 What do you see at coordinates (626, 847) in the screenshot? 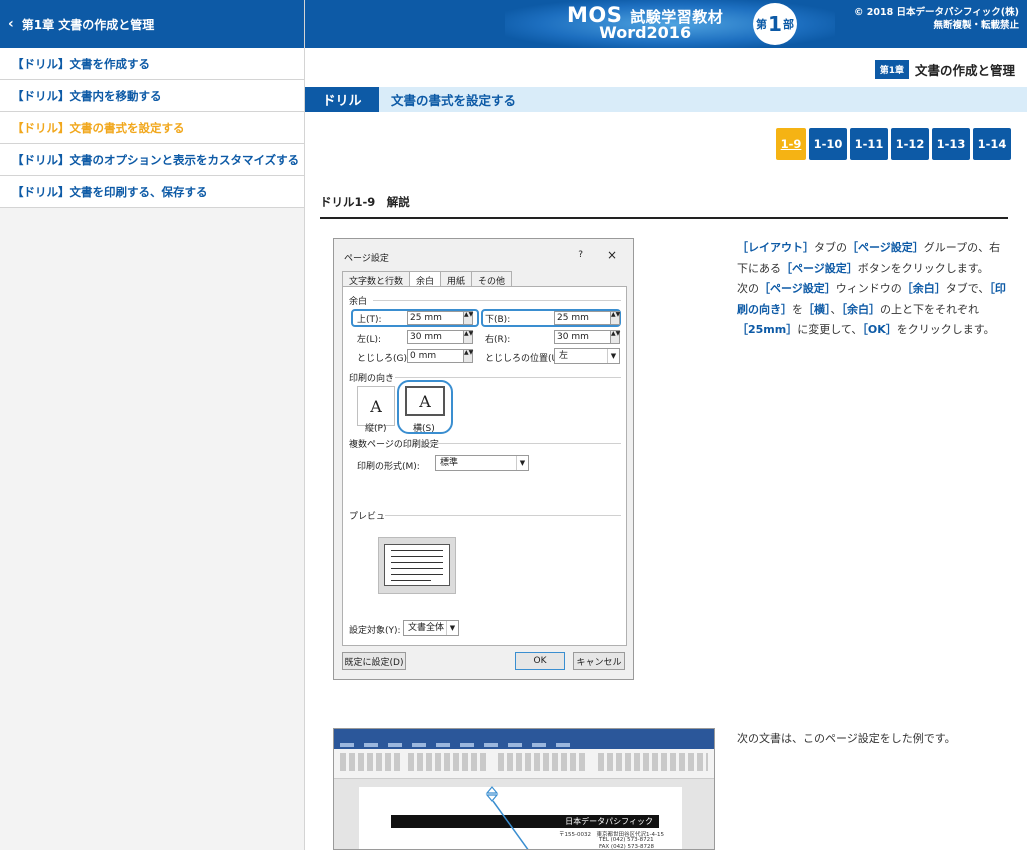
I see `word-address-line: FAX (042) 573-8728` at bounding box center [626, 847].